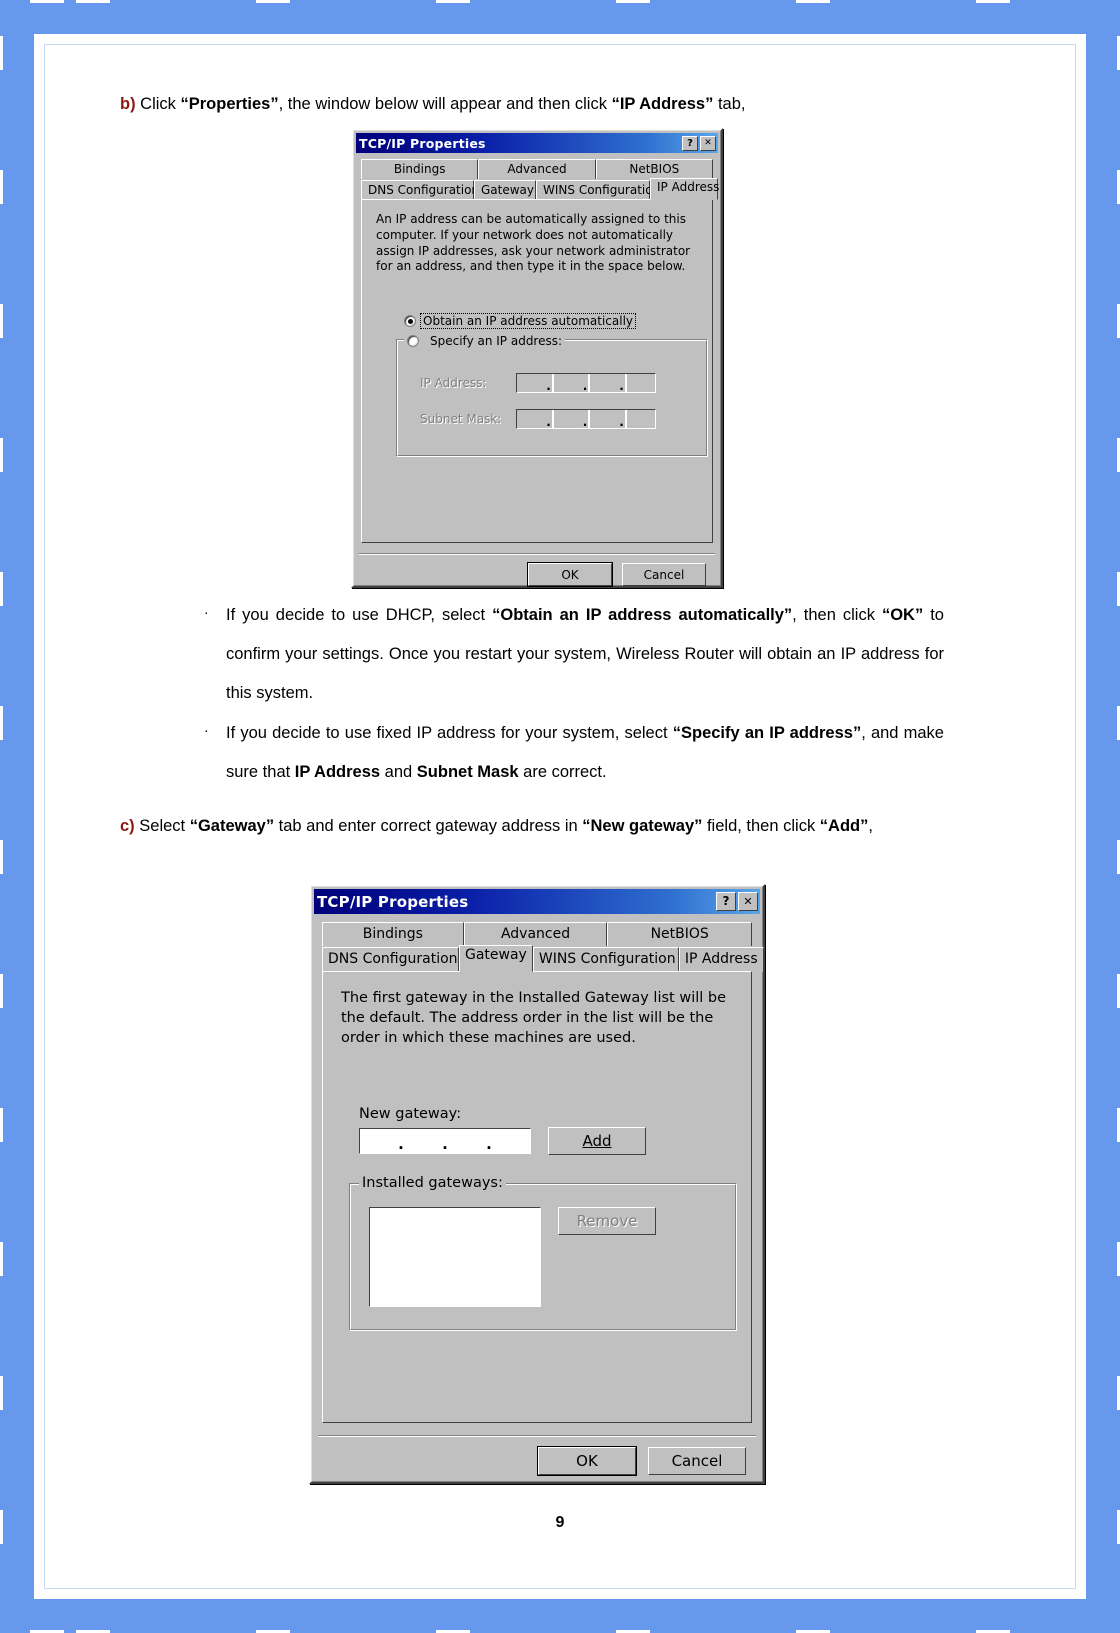  I want to click on dialog-title-ip: TCP/IP Properties, so click(422, 143).